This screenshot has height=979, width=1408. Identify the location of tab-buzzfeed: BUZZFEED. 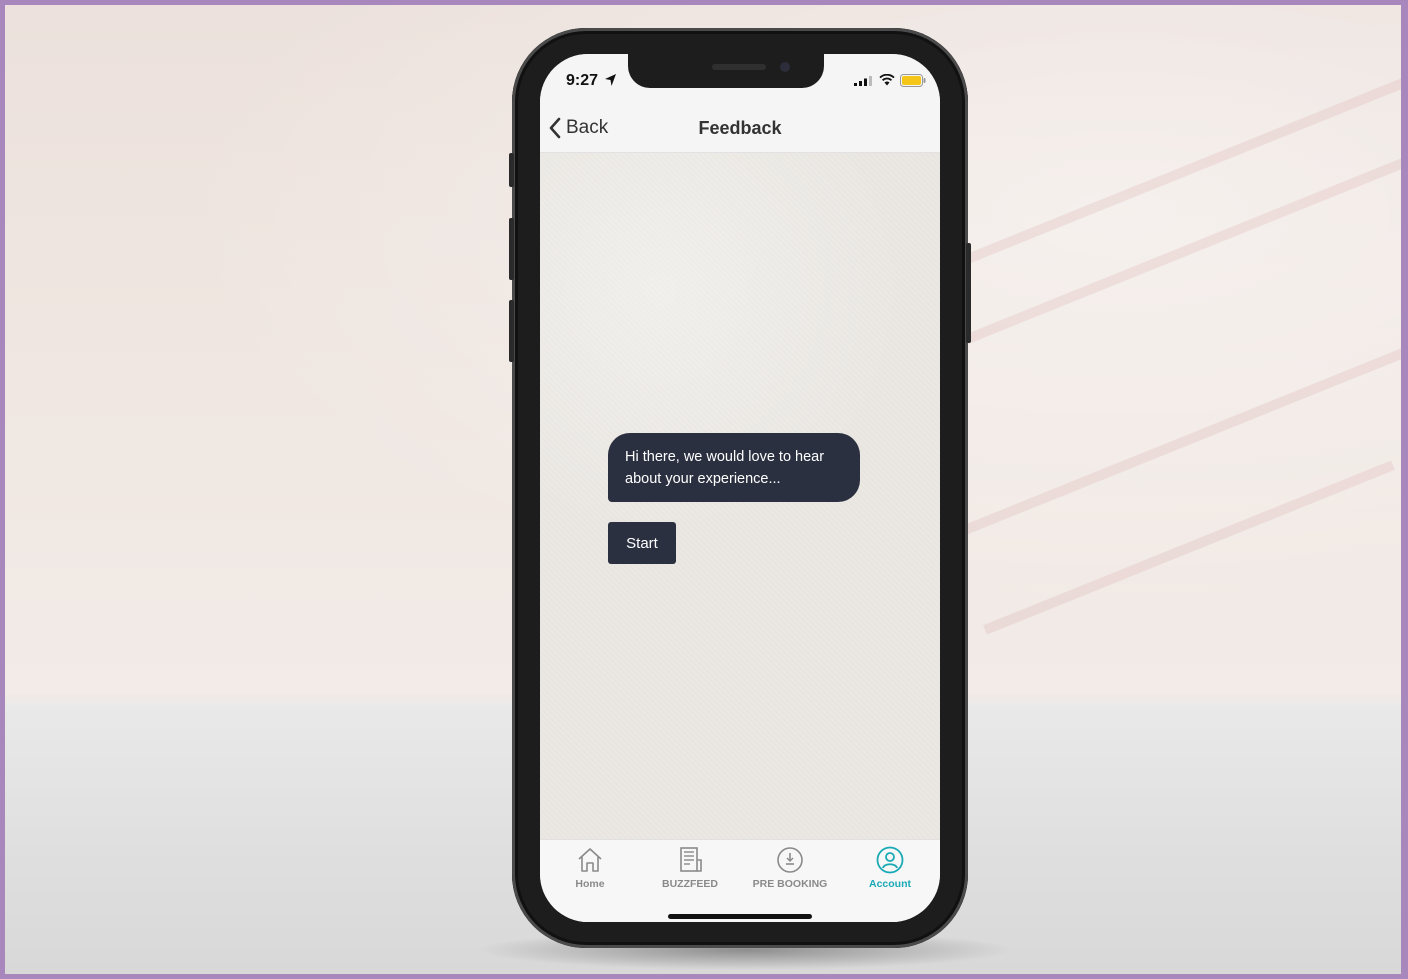
(690, 872).